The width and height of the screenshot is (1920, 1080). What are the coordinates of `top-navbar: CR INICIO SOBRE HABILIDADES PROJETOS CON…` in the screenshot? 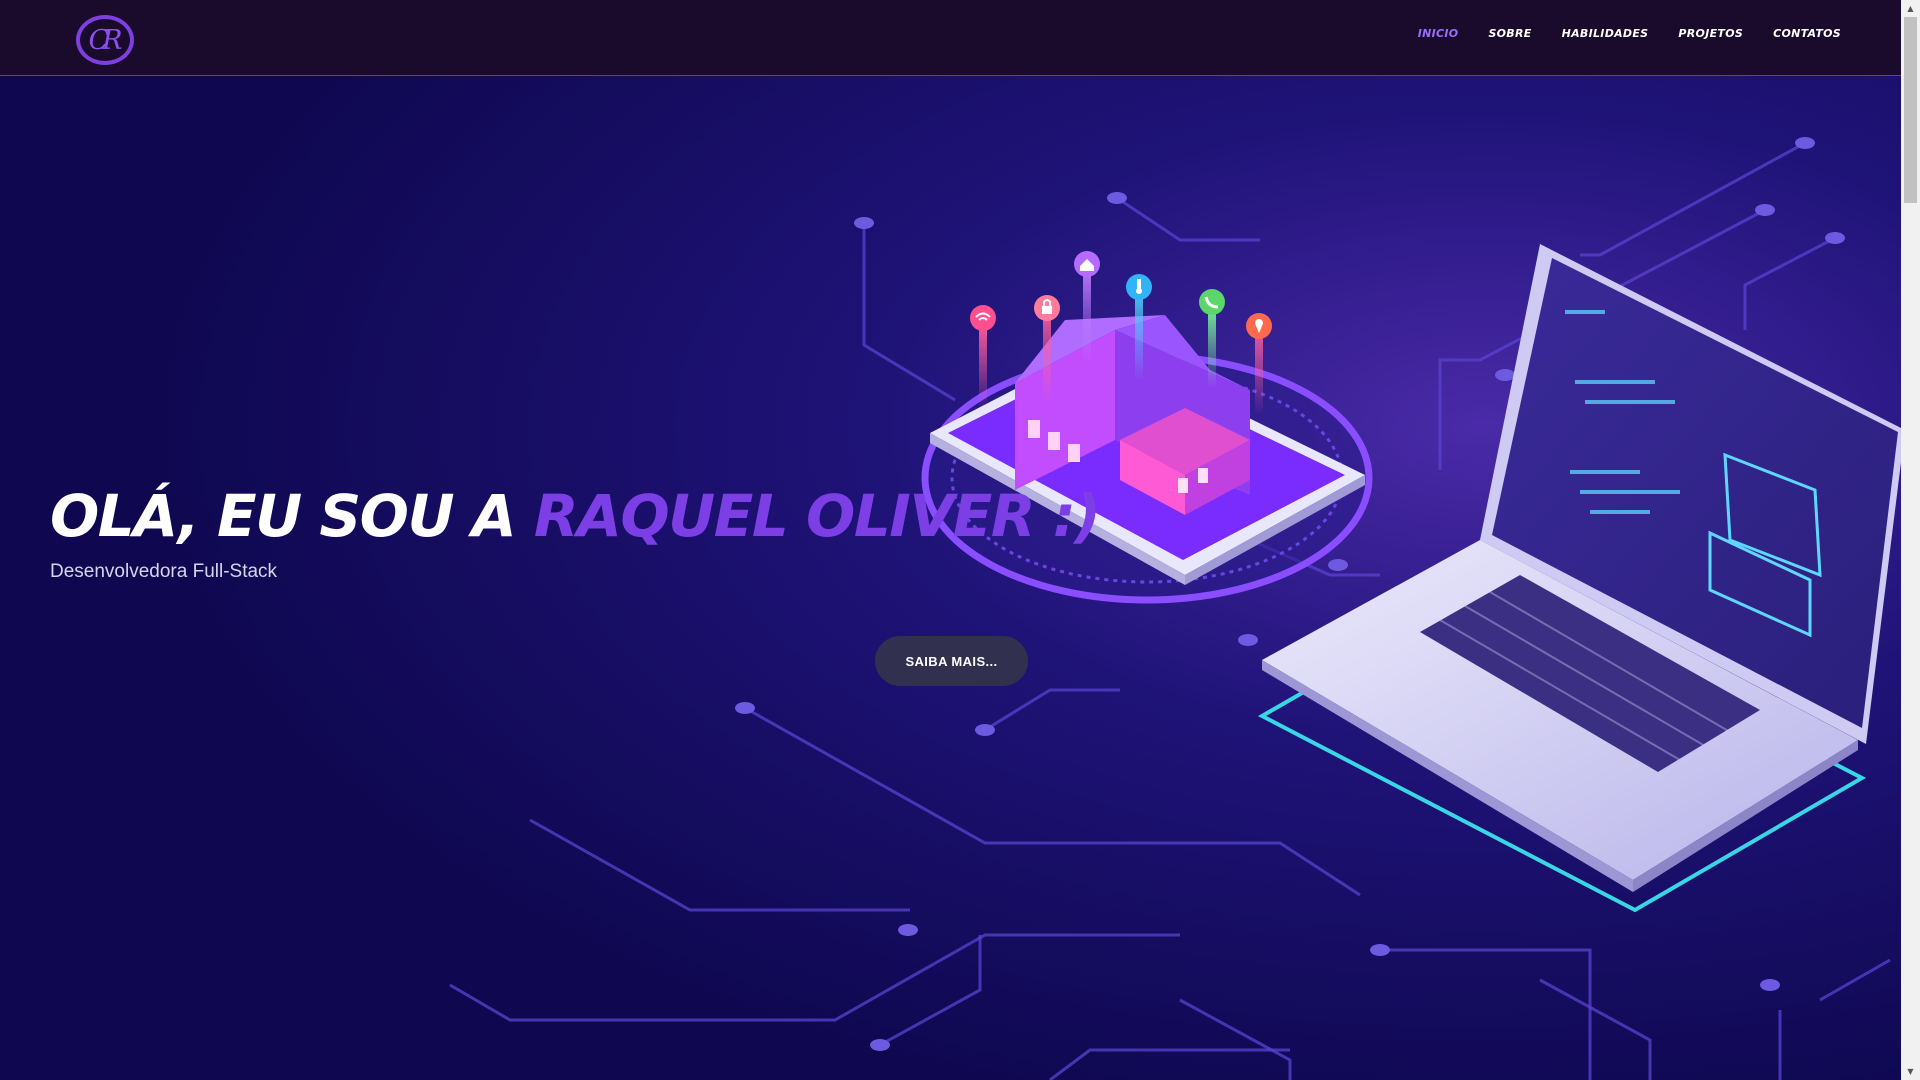 It's located at (950, 38).